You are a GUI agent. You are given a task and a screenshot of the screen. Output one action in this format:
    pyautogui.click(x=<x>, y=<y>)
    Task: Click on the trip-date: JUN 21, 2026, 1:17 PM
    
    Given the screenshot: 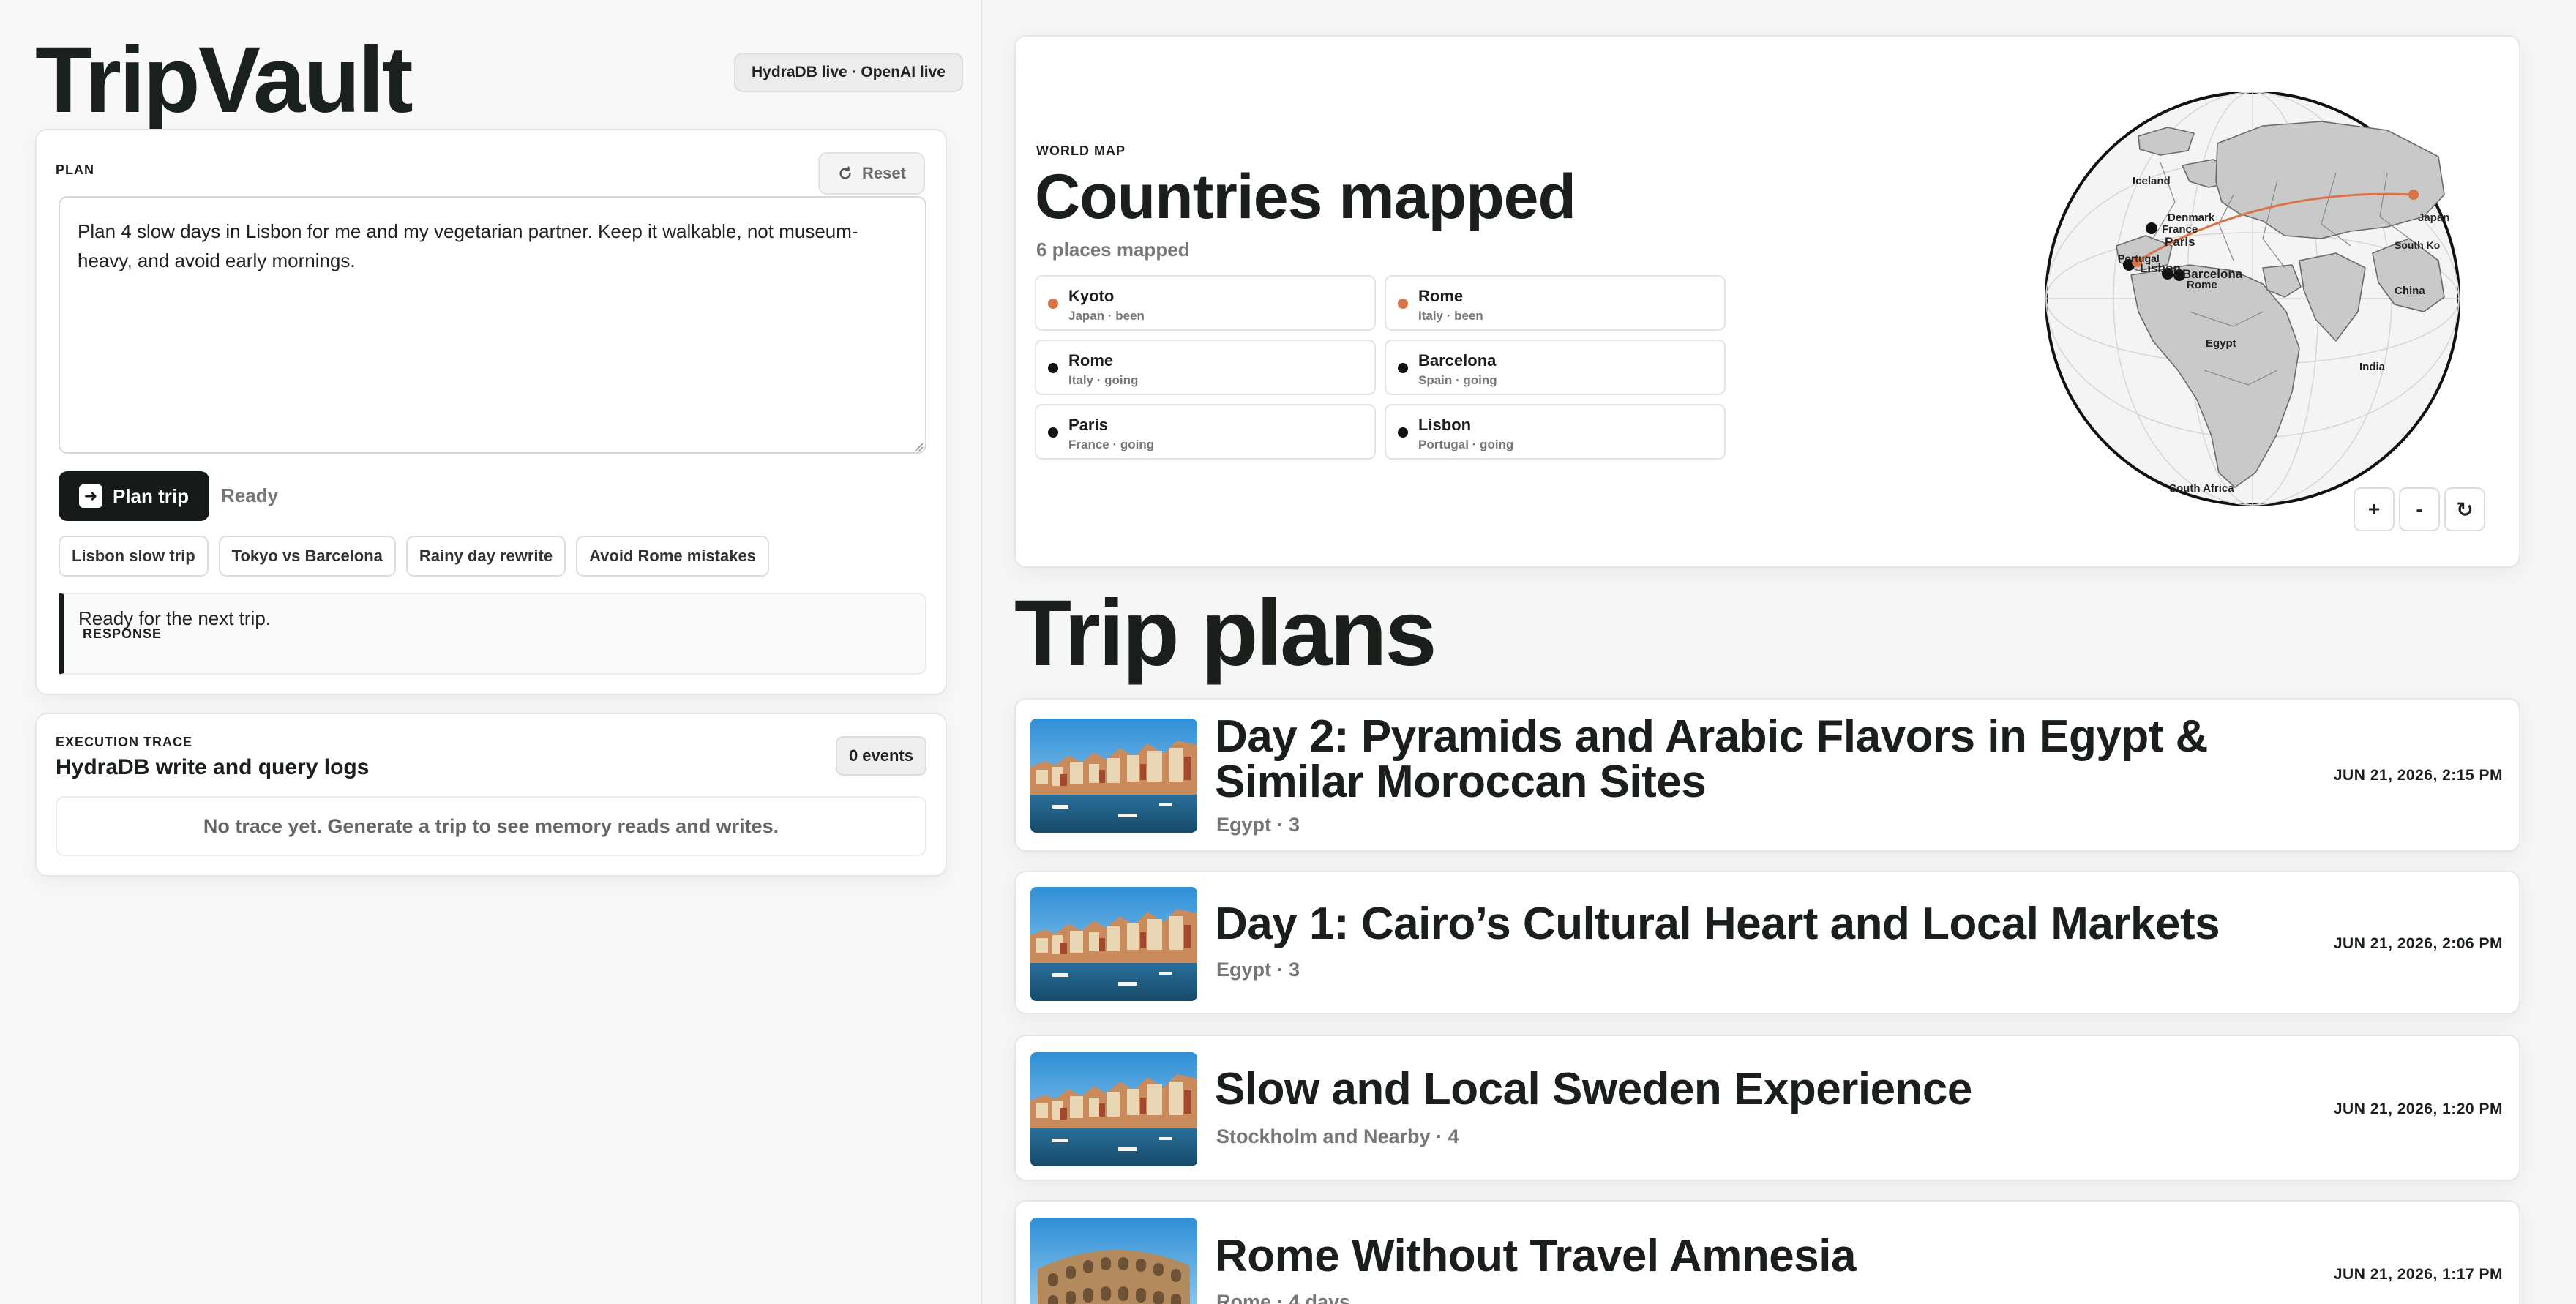 What is the action you would take?
    pyautogui.click(x=2418, y=1274)
    